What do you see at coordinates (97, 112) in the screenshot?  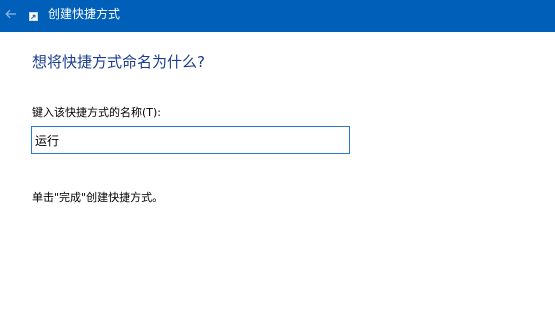 I see `shortcut-name-label: 键入该快捷方式的名称(T):` at bounding box center [97, 112].